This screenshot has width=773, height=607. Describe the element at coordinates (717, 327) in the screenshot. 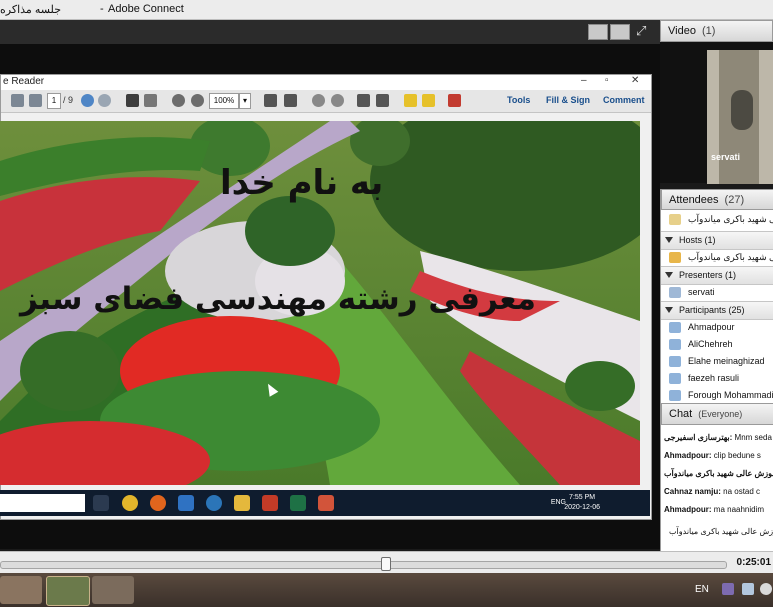

I see `list-item: Ahmadpour` at that location.